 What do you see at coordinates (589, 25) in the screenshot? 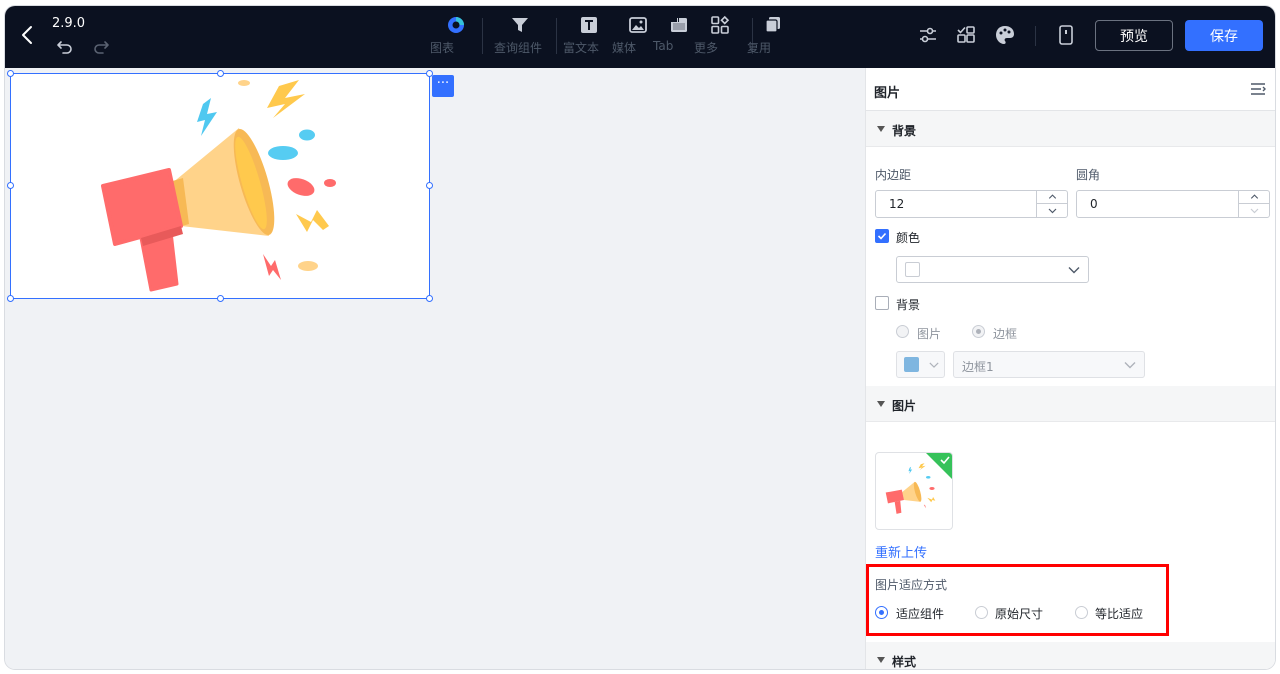
I see `rich-text-icon` at bounding box center [589, 25].